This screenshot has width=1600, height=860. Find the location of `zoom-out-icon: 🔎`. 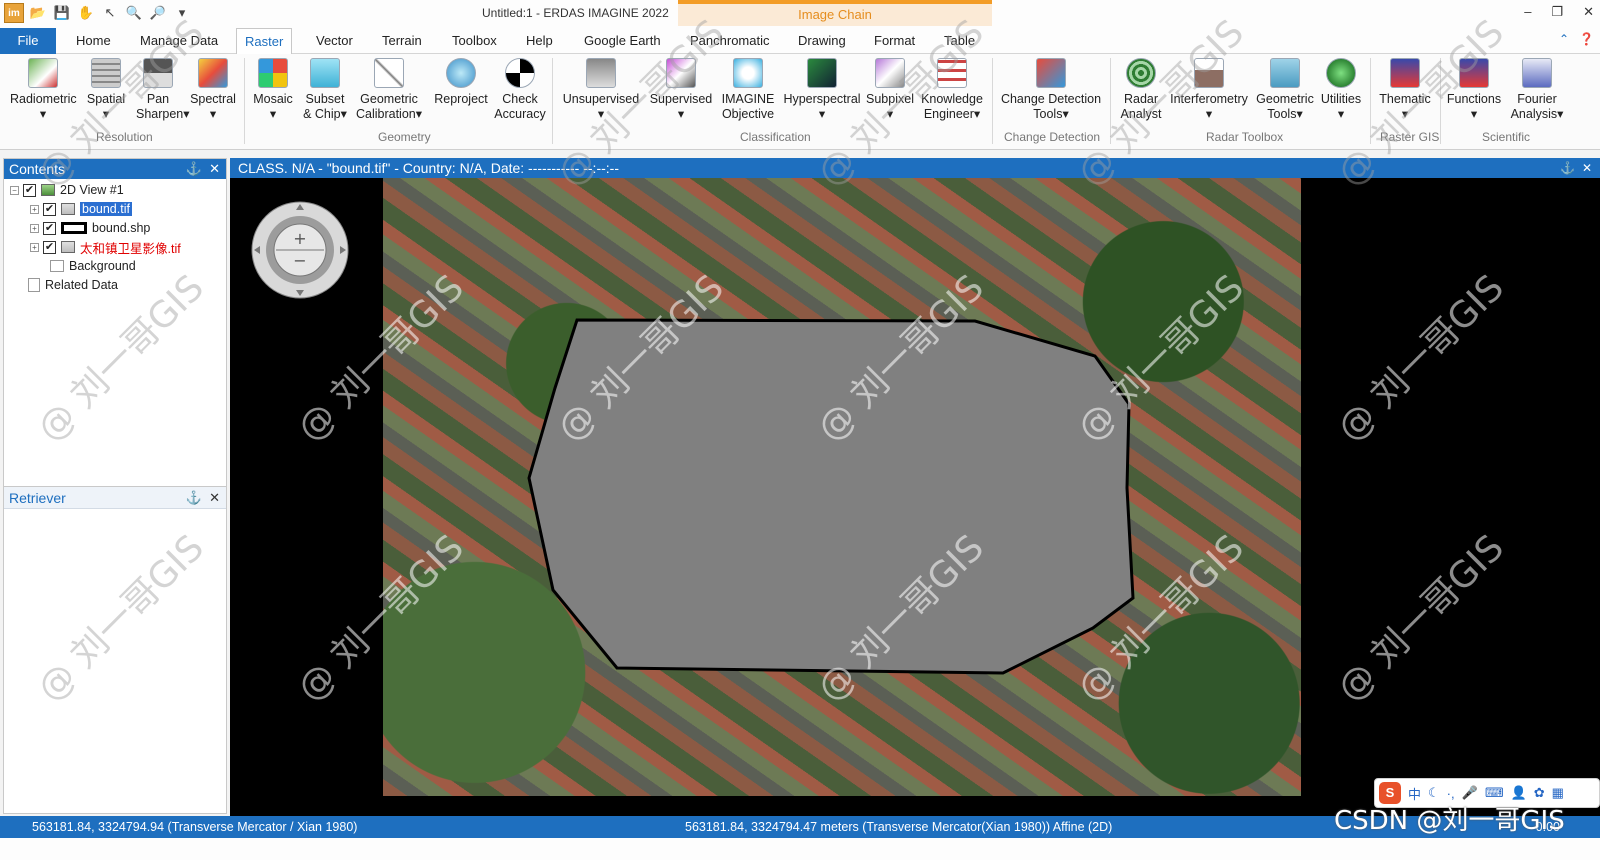

zoom-out-icon: 🔎 is located at coordinates (158, 13).